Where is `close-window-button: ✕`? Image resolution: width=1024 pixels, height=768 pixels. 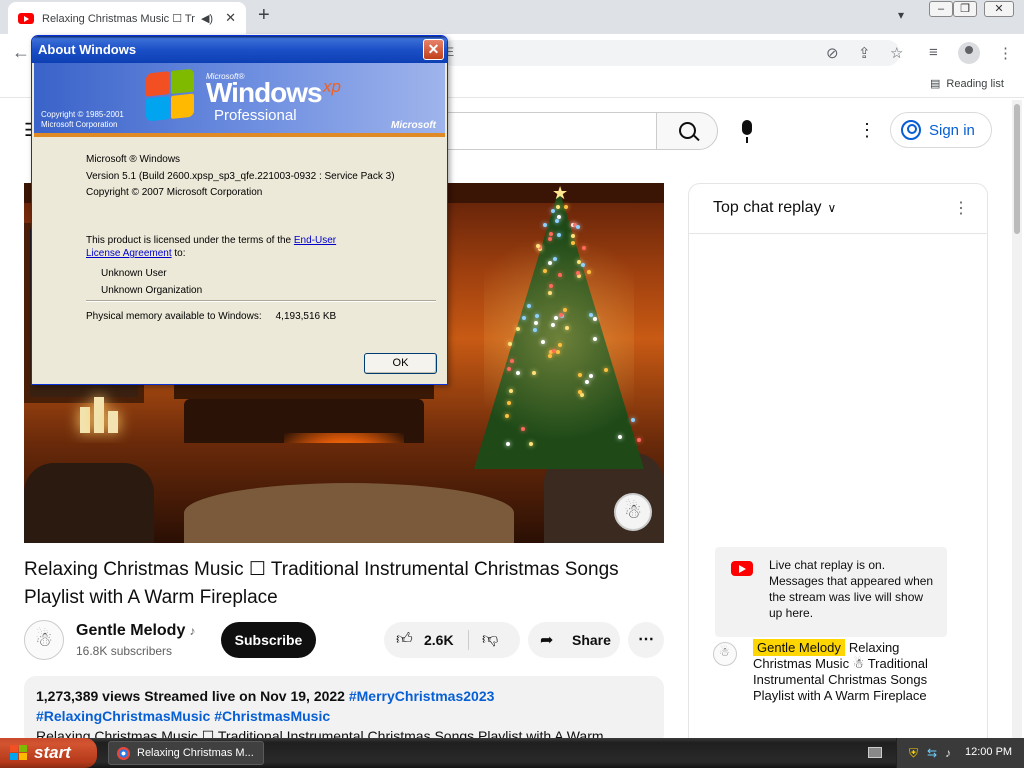
close-window-button: ✕ is located at coordinates (999, 9).